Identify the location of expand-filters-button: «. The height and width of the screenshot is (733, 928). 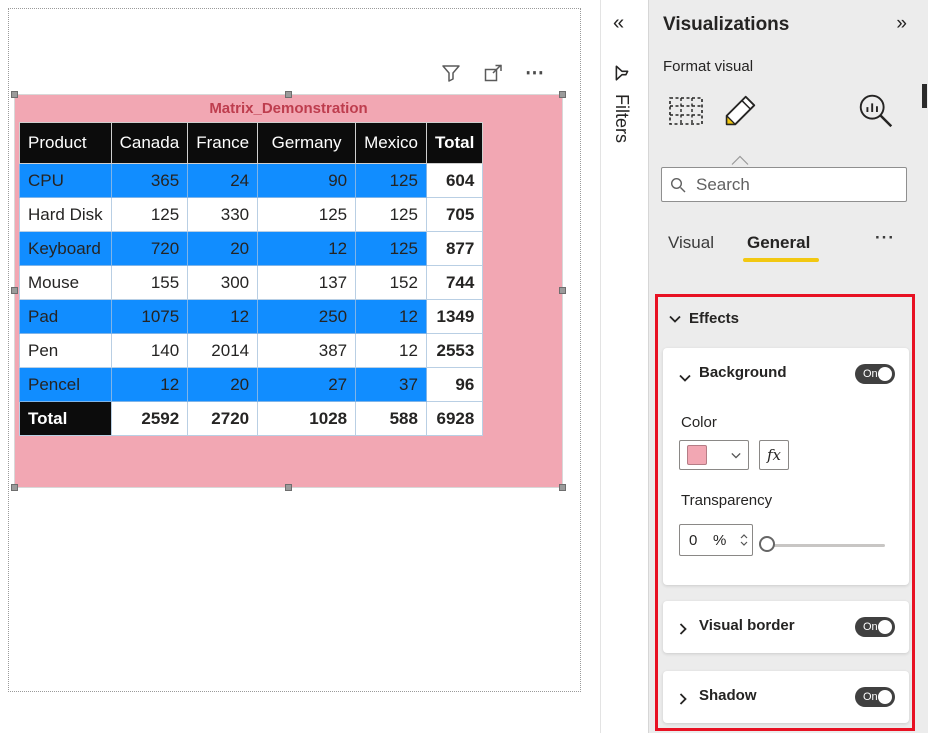
(618, 23).